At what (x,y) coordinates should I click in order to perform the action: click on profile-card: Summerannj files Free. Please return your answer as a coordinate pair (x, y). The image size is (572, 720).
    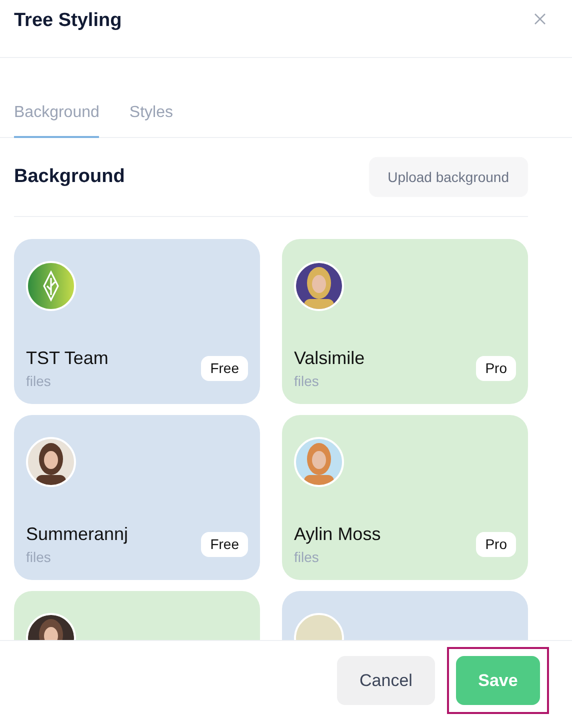
    Looking at the image, I should click on (137, 497).